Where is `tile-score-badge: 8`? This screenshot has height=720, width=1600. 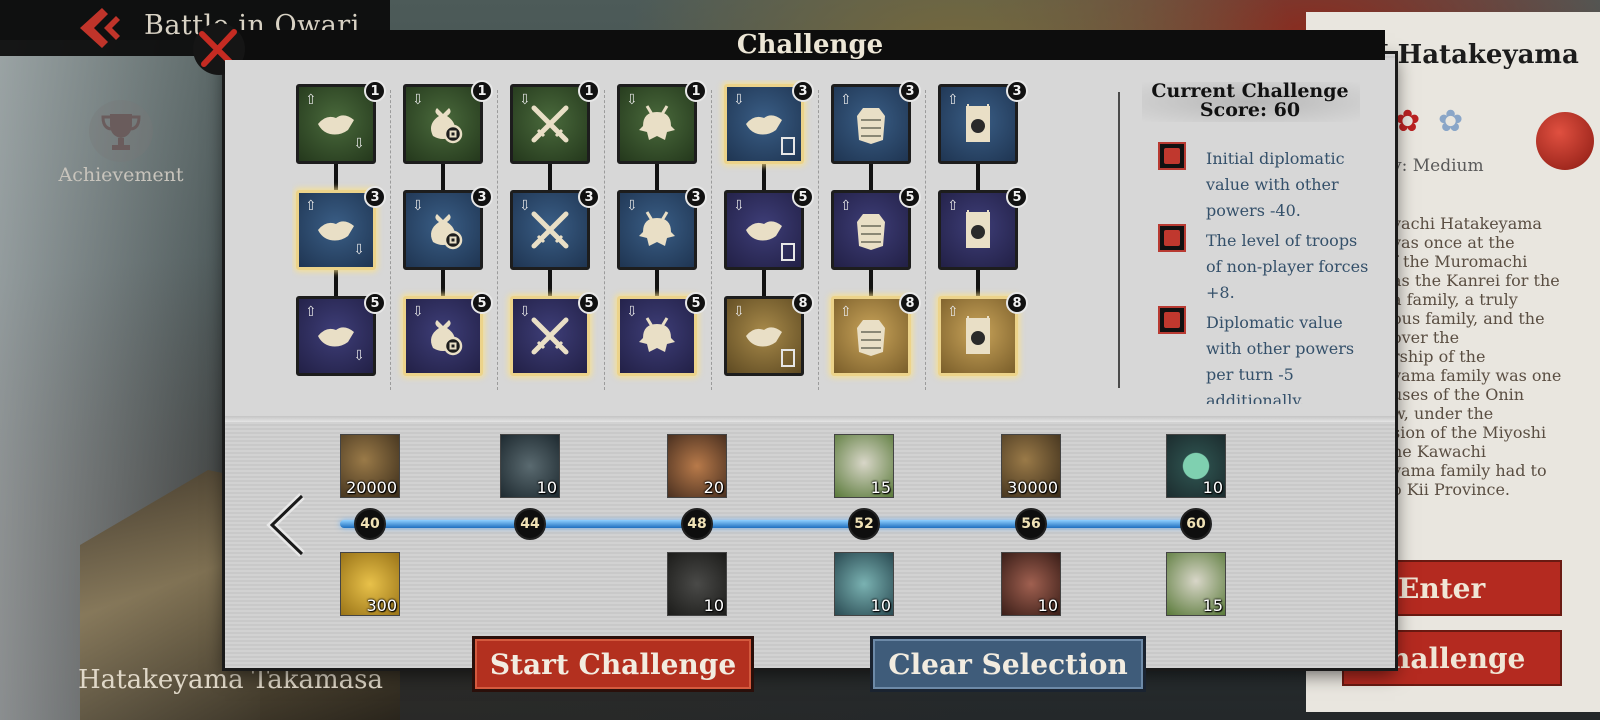 tile-score-badge: 8 is located at coordinates (910, 303).